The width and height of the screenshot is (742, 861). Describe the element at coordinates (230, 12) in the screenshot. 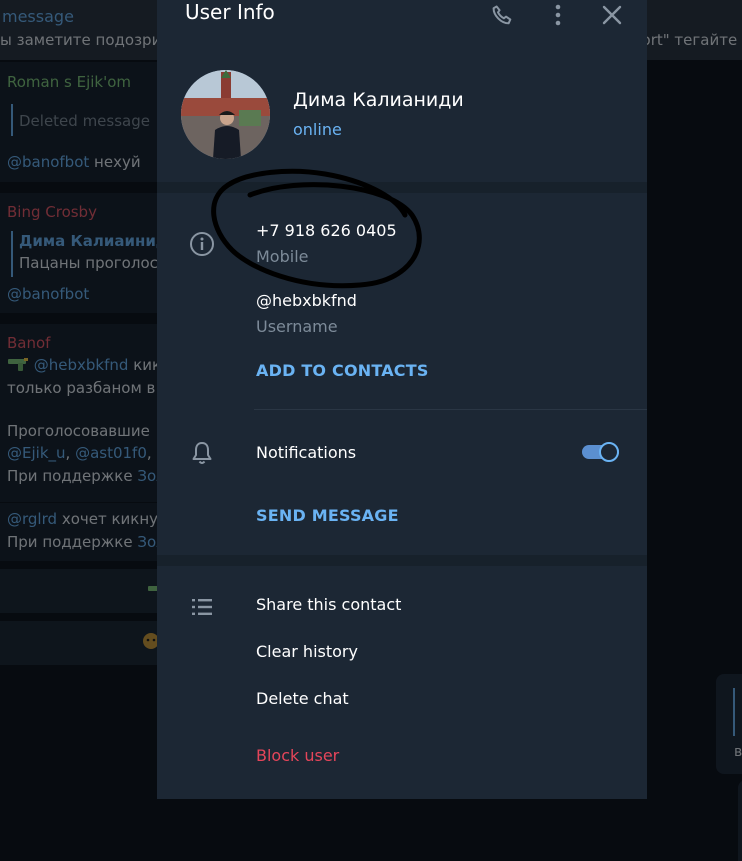

I see `panel-title: User Info` at that location.